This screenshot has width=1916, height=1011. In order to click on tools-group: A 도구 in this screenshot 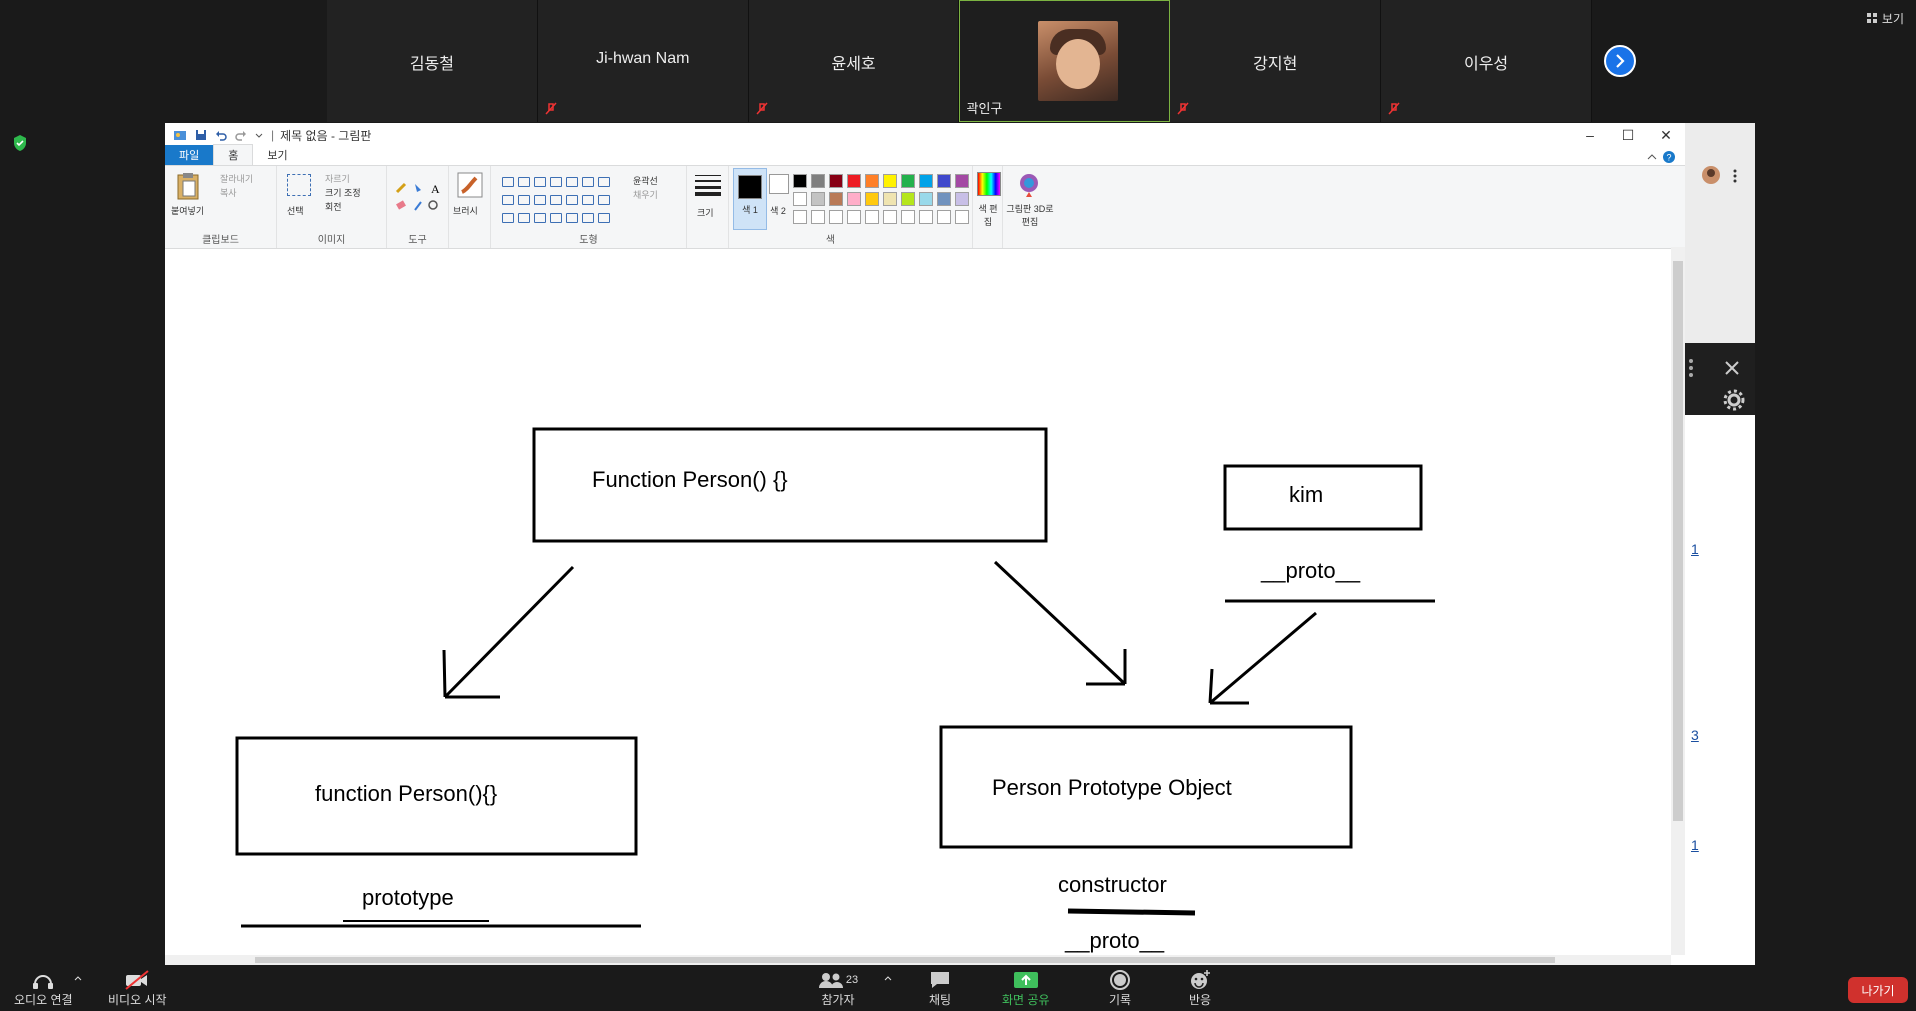, I will do `click(418, 207)`.